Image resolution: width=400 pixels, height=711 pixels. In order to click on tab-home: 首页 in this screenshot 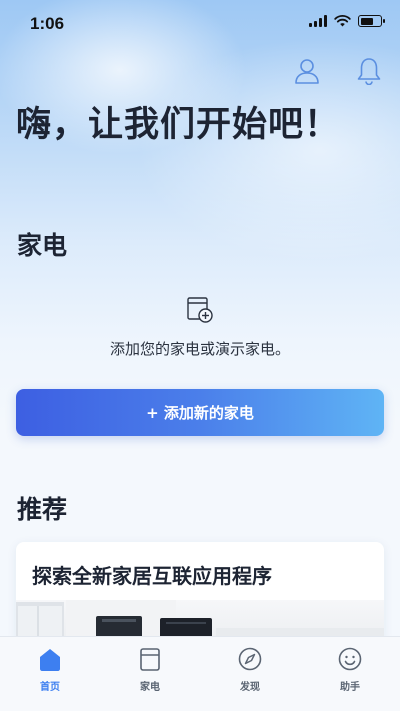, I will do `click(50, 674)`.